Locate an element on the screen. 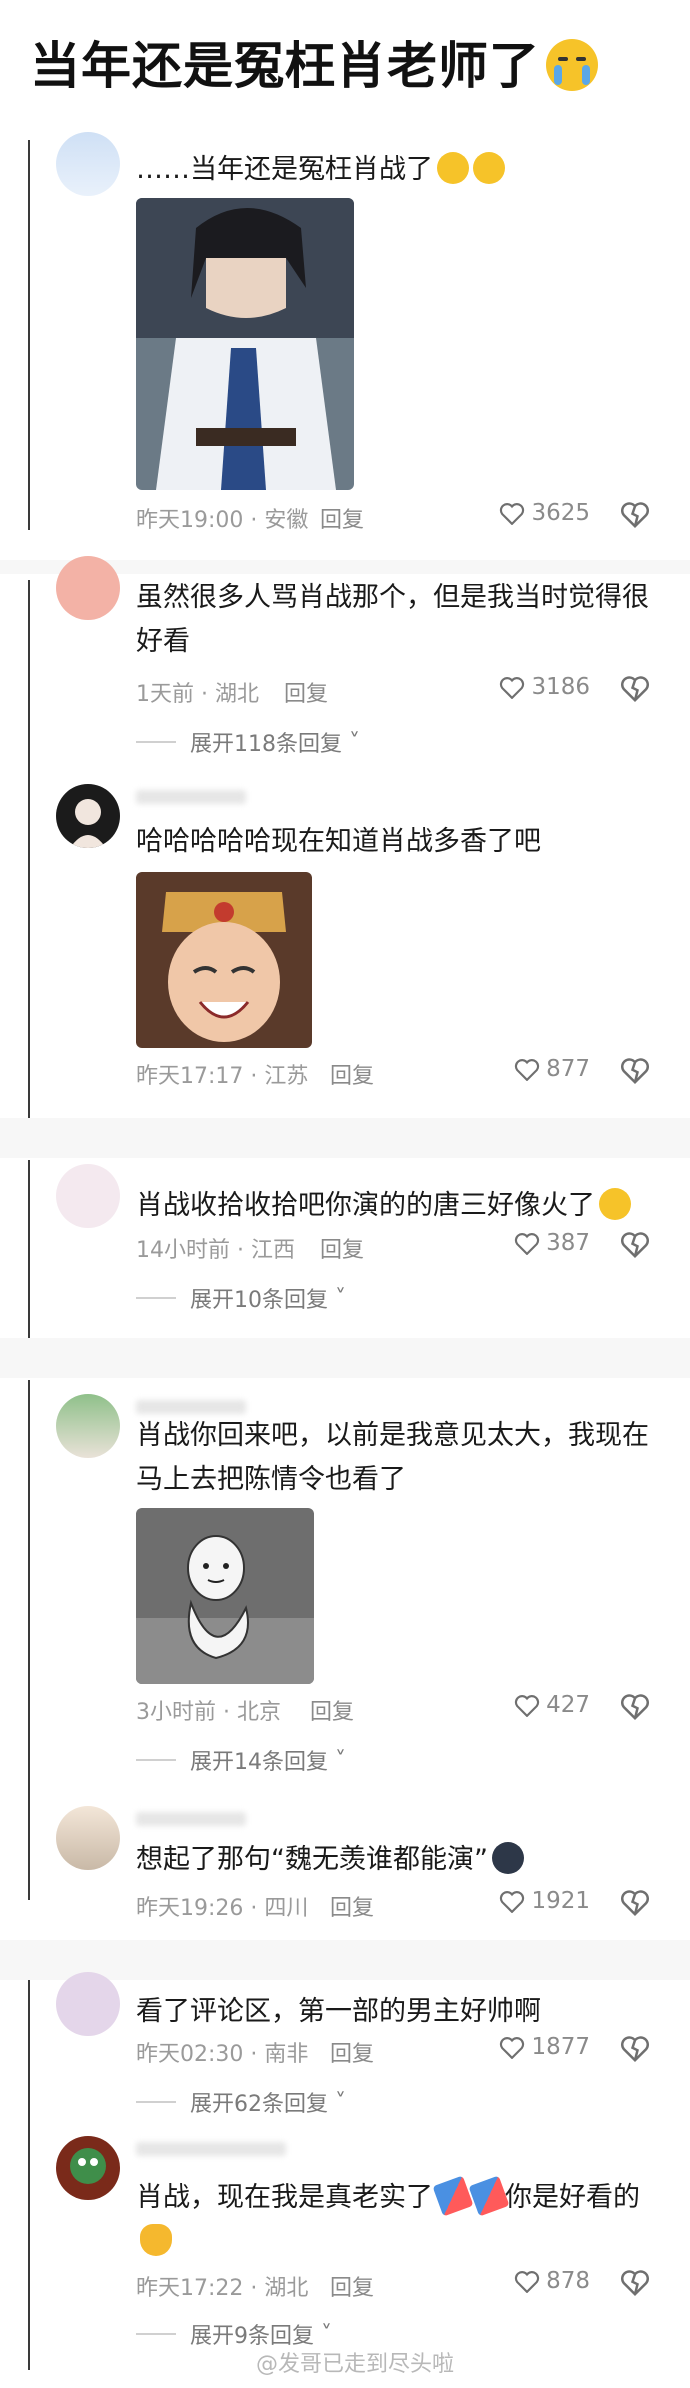 This screenshot has height=2388, width=690. comment-time: 昨天02:30 · 南非 is located at coordinates (222, 2054).